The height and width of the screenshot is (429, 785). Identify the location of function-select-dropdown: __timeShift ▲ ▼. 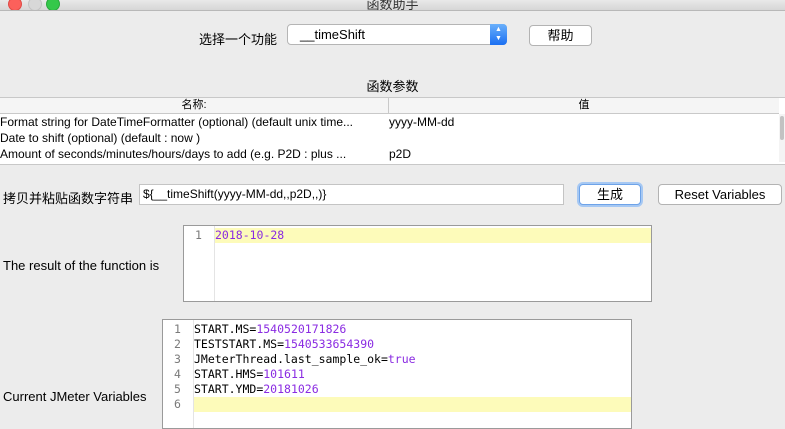
(397, 34).